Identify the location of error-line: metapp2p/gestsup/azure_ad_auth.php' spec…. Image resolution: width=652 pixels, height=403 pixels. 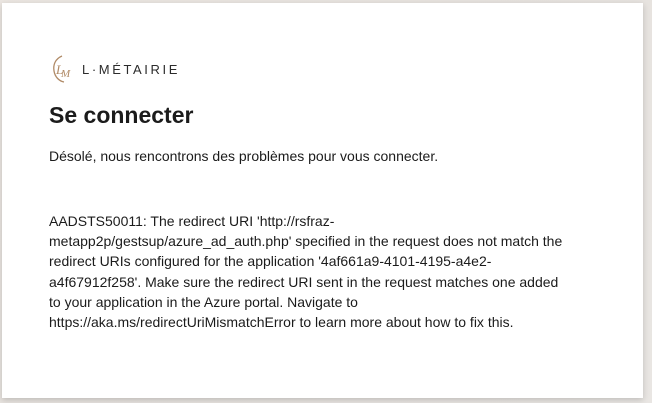
(306, 241).